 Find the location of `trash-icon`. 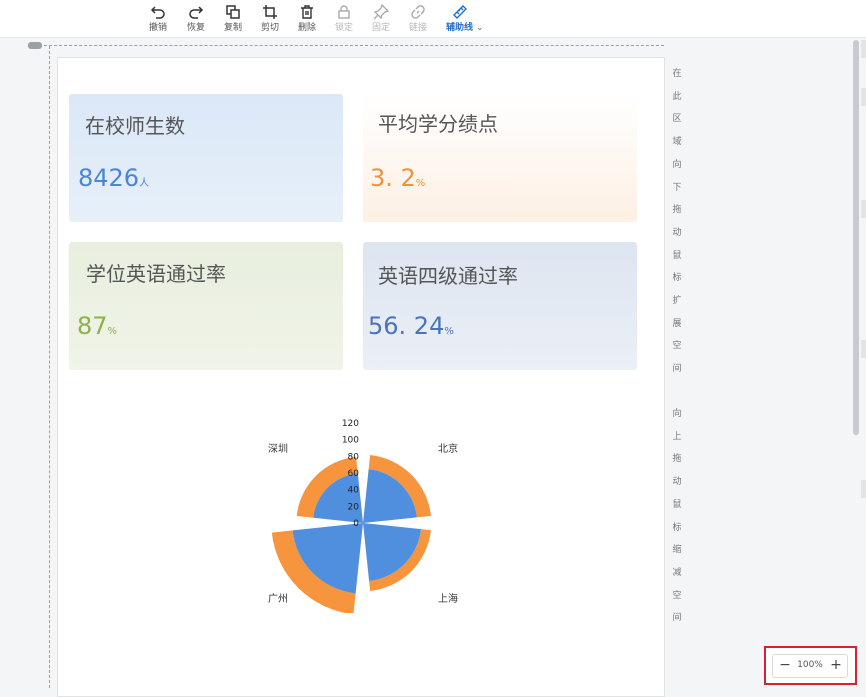

trash-icon is located at coordinates (307, 13).